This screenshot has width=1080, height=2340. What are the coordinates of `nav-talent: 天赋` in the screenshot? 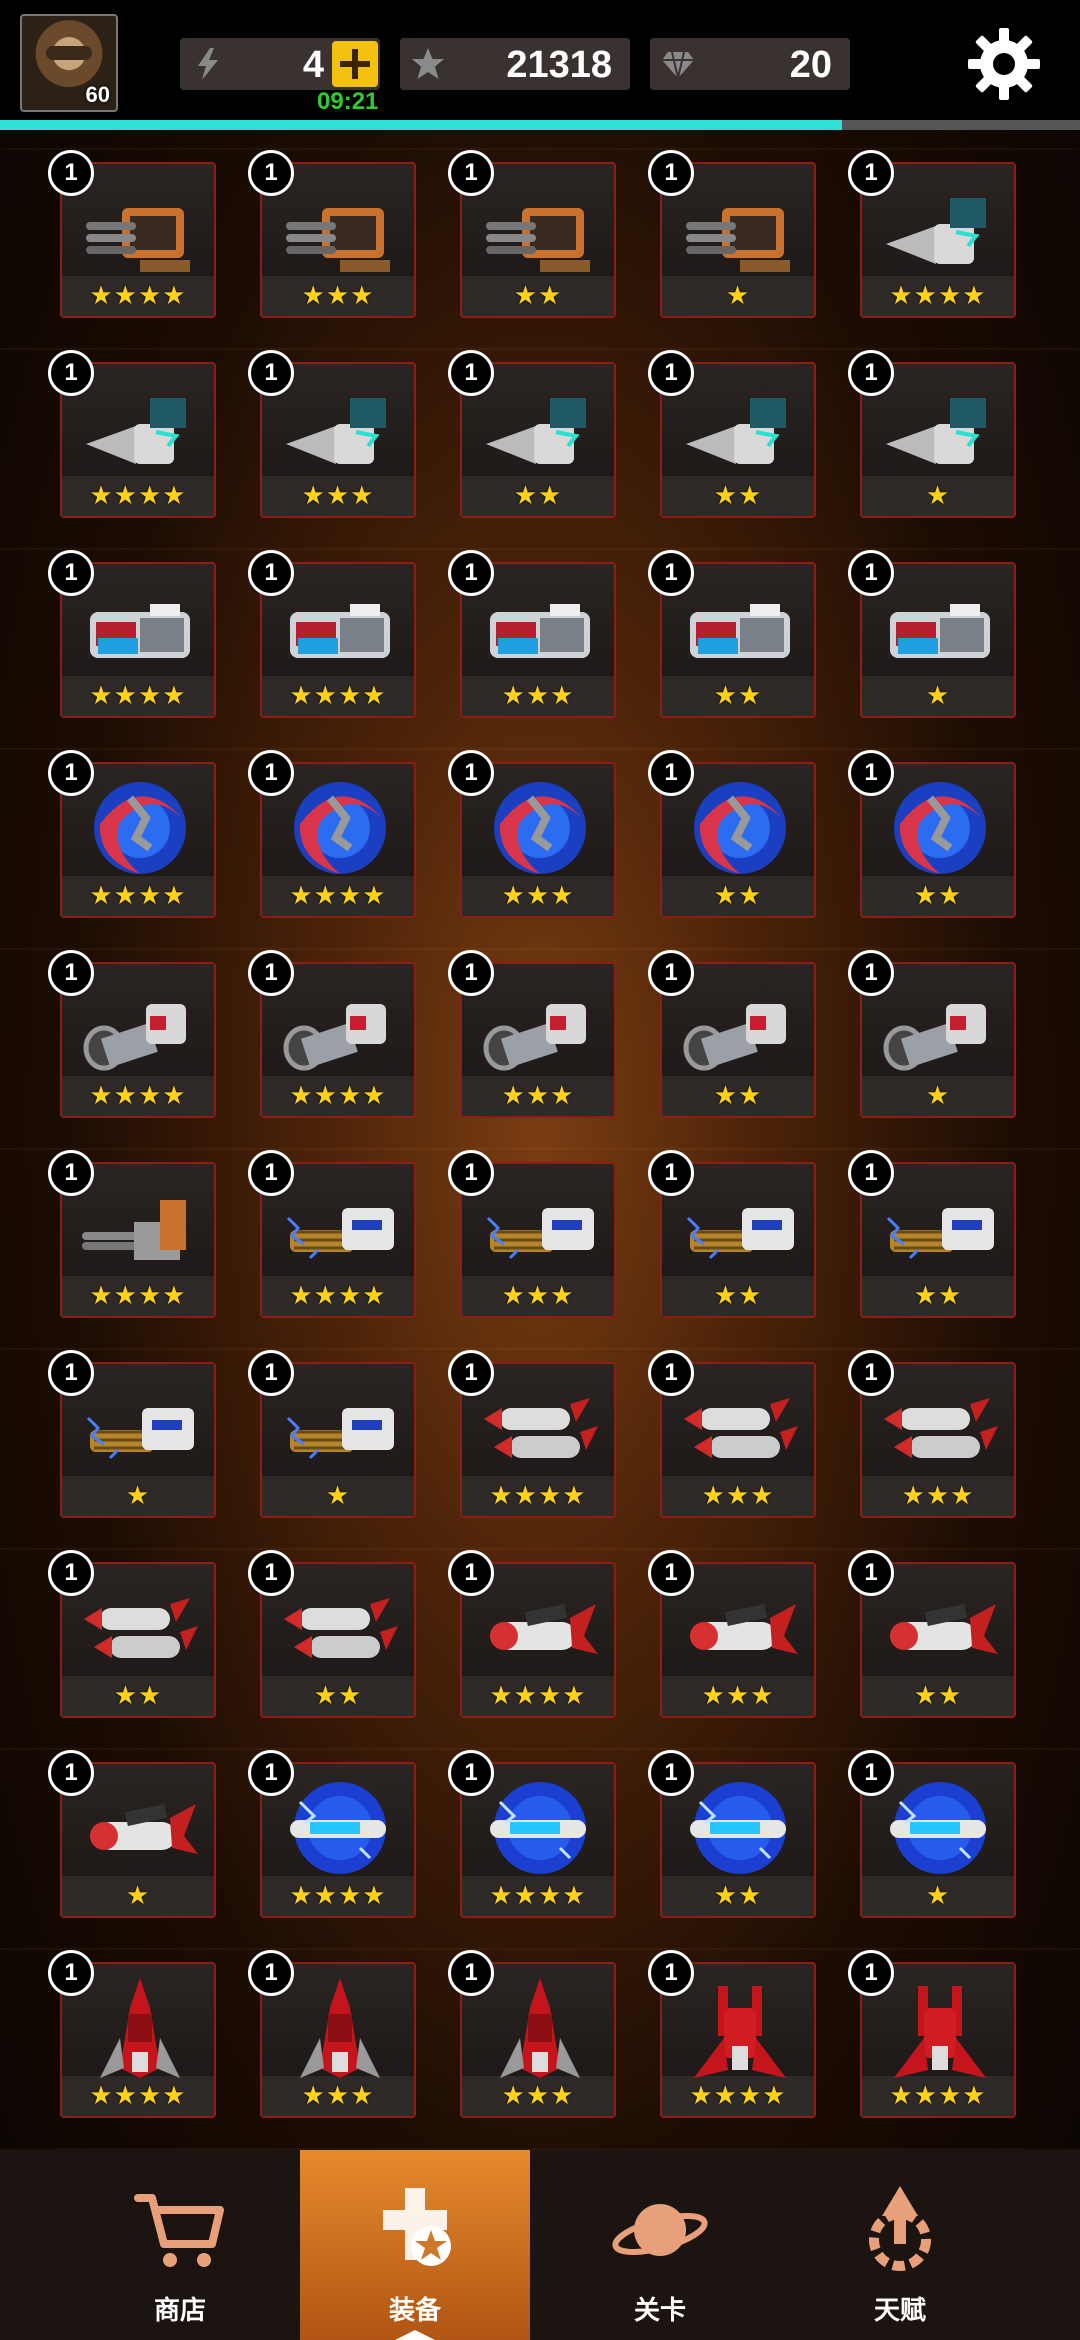 It's located at (900, 2245).